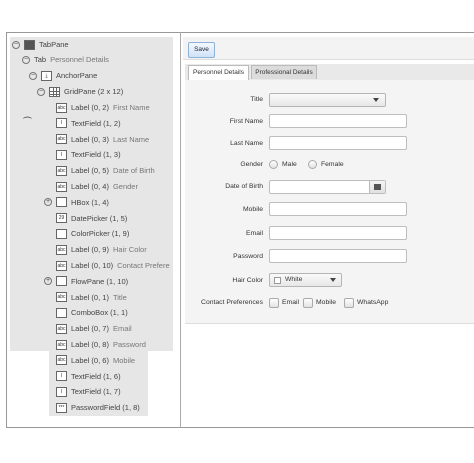  What do you see at coordinates (305, 280) in the screenshot?
I see `hair-color-picker: White` at bounding box center [305, 280].